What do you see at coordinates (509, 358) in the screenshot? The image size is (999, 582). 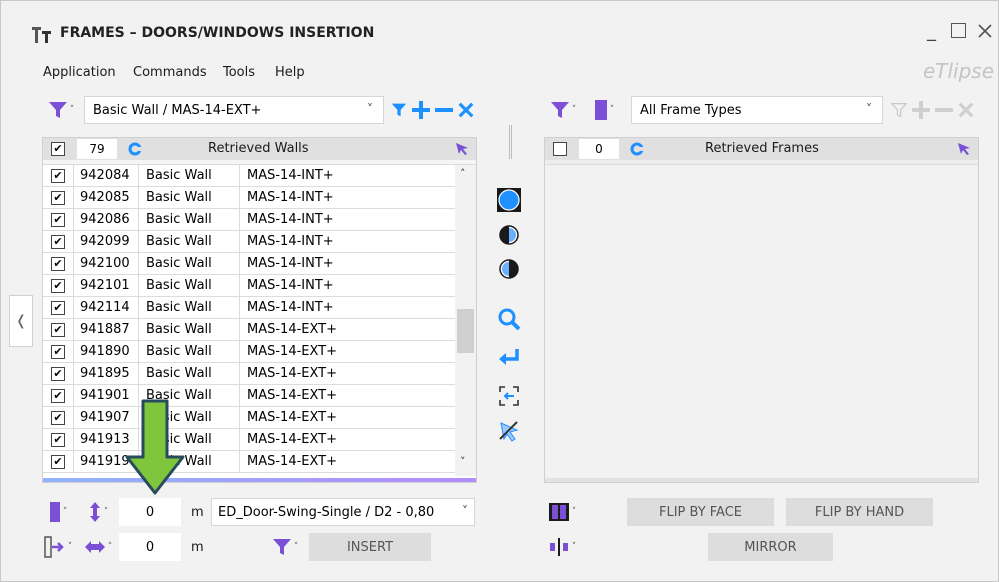 I see `enter-icon` at bounding box center [509, 358].